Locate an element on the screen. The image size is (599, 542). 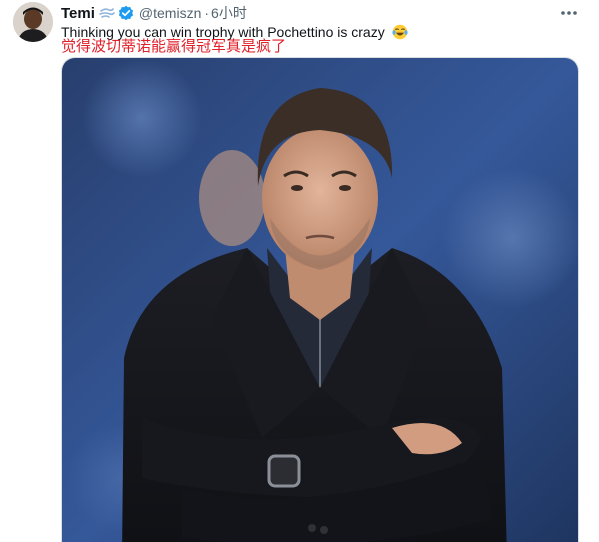
avatar-image is located at coordinates (33, 22).